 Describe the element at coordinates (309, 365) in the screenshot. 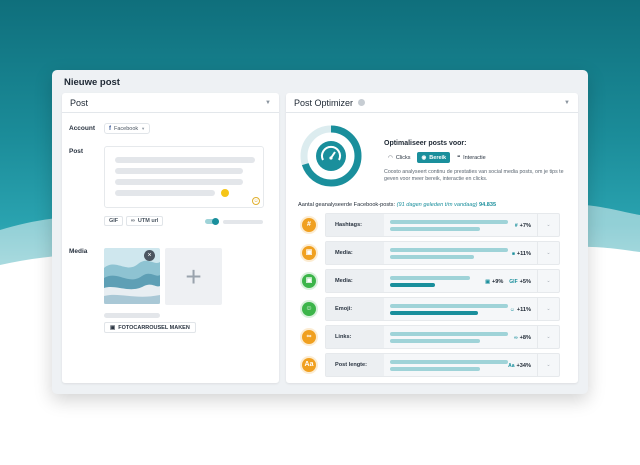

I see `metric-status-icon: Aa` at that location.